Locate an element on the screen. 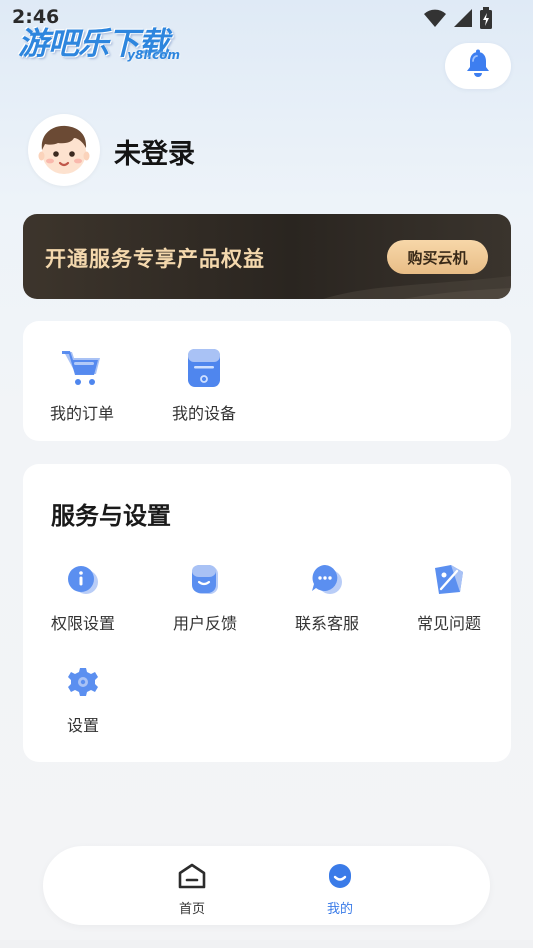  bottom-edge is located at coordinates (266, 944).